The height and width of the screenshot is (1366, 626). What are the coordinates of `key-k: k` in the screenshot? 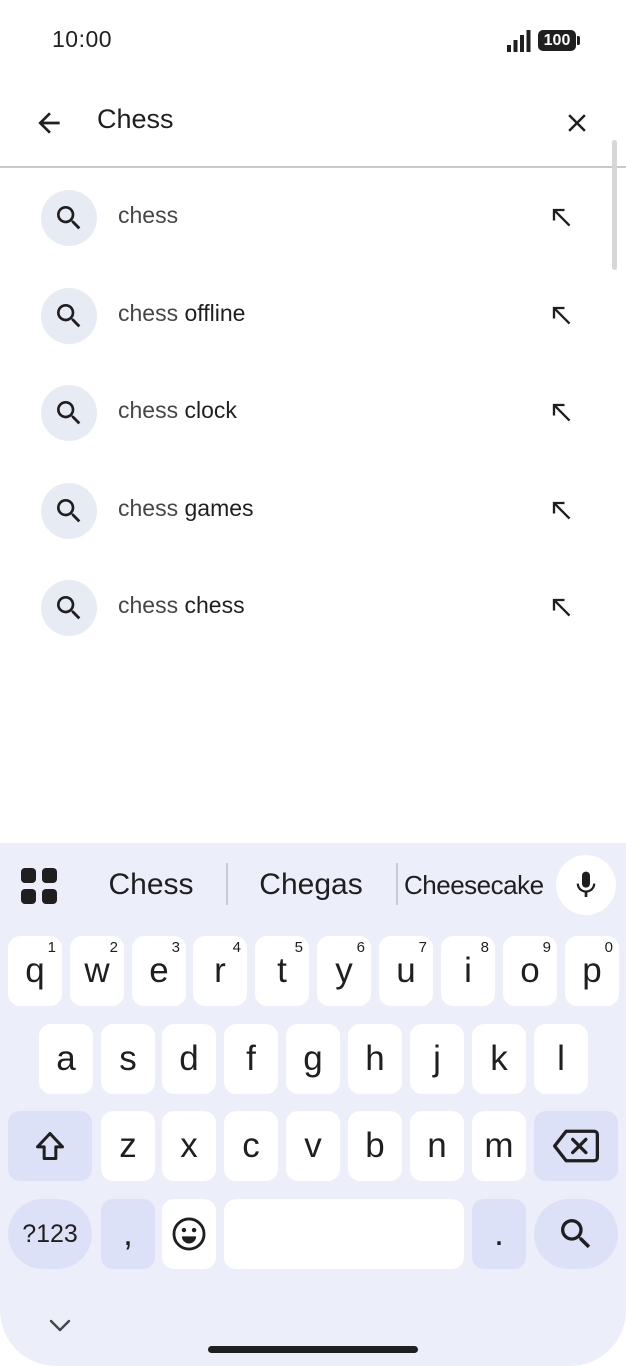 It's located at (499, 1059).